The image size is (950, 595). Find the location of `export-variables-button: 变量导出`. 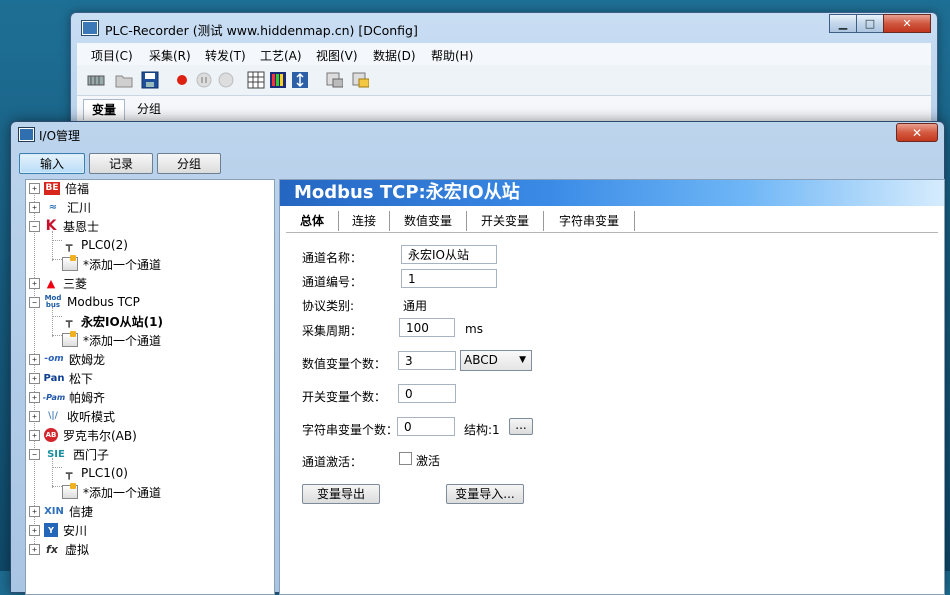

export-variables-button: 变量导出 is located at coordinates (341, 494).